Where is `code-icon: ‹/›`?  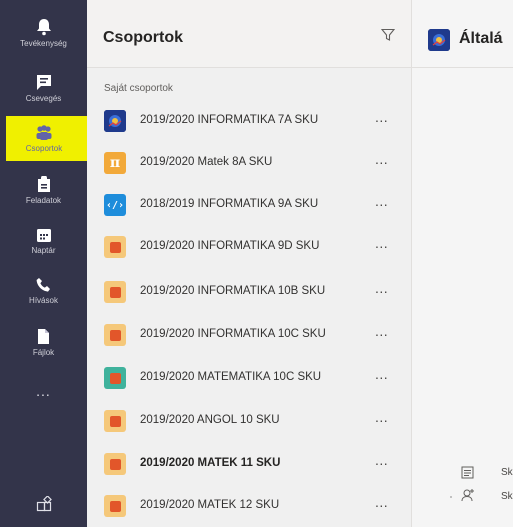
code-icon: ‹/› is located at coordinates (115, 205).